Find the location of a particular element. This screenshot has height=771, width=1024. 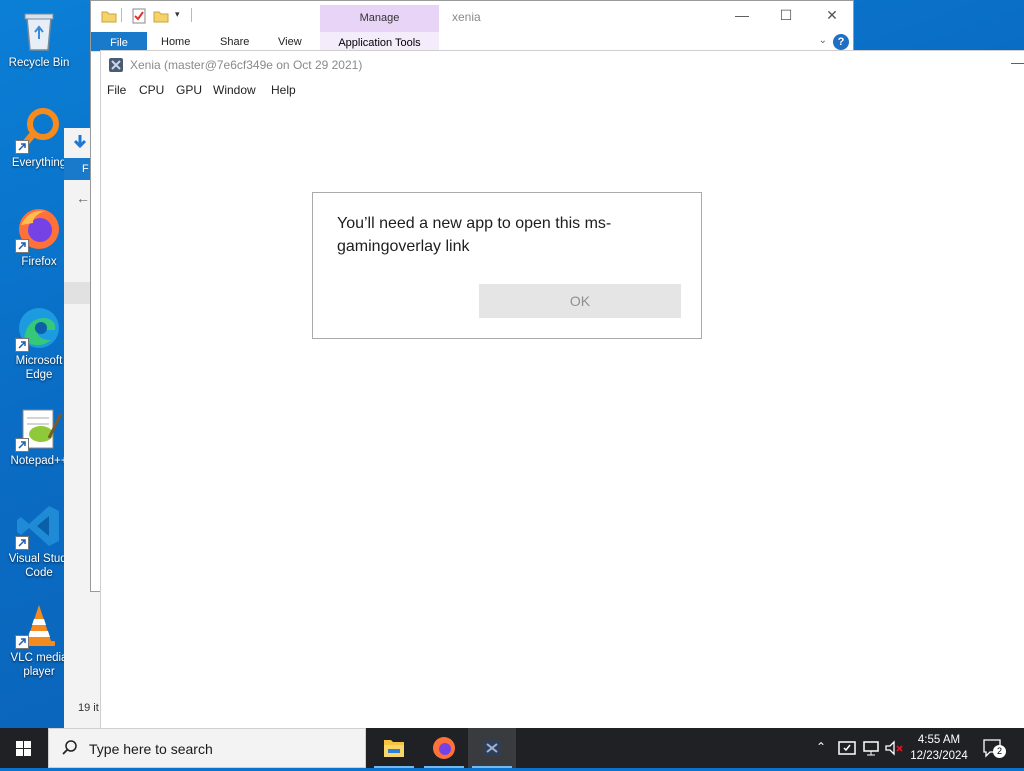

taskbar-file-explorer is located at coordinates (394, 748).